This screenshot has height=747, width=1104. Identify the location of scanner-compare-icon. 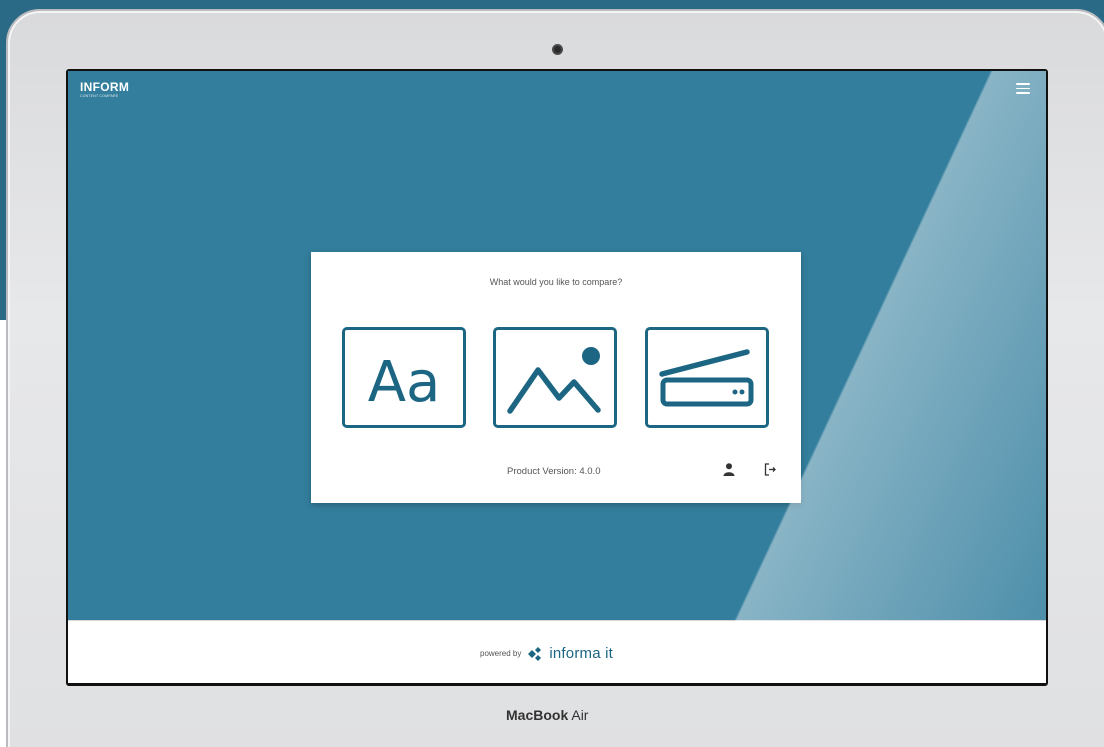
(706, 378).